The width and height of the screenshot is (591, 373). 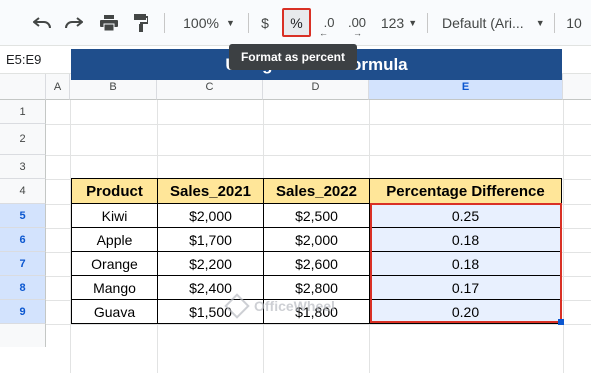 I want to click on fill-handle, so click(x=561, y=322).